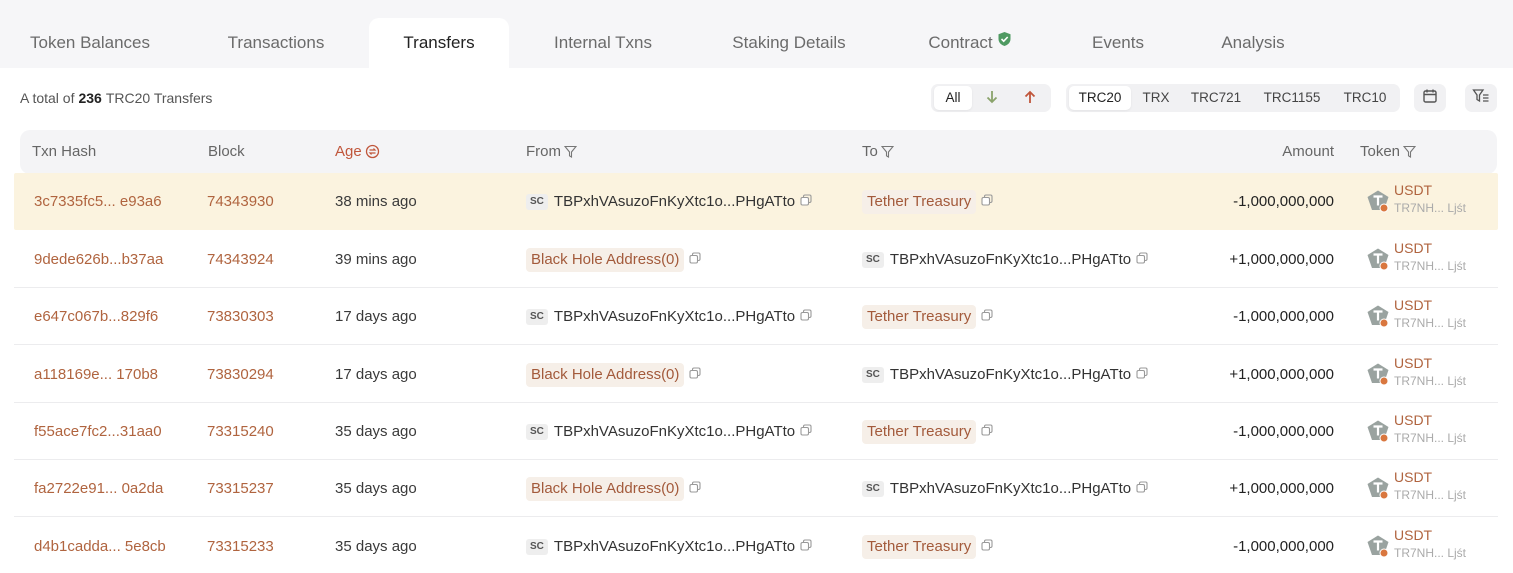  What do you see at coordinates (1430, 98) in the screenshot?
I see `date-filter-button` at bounding box center [1430, 98].